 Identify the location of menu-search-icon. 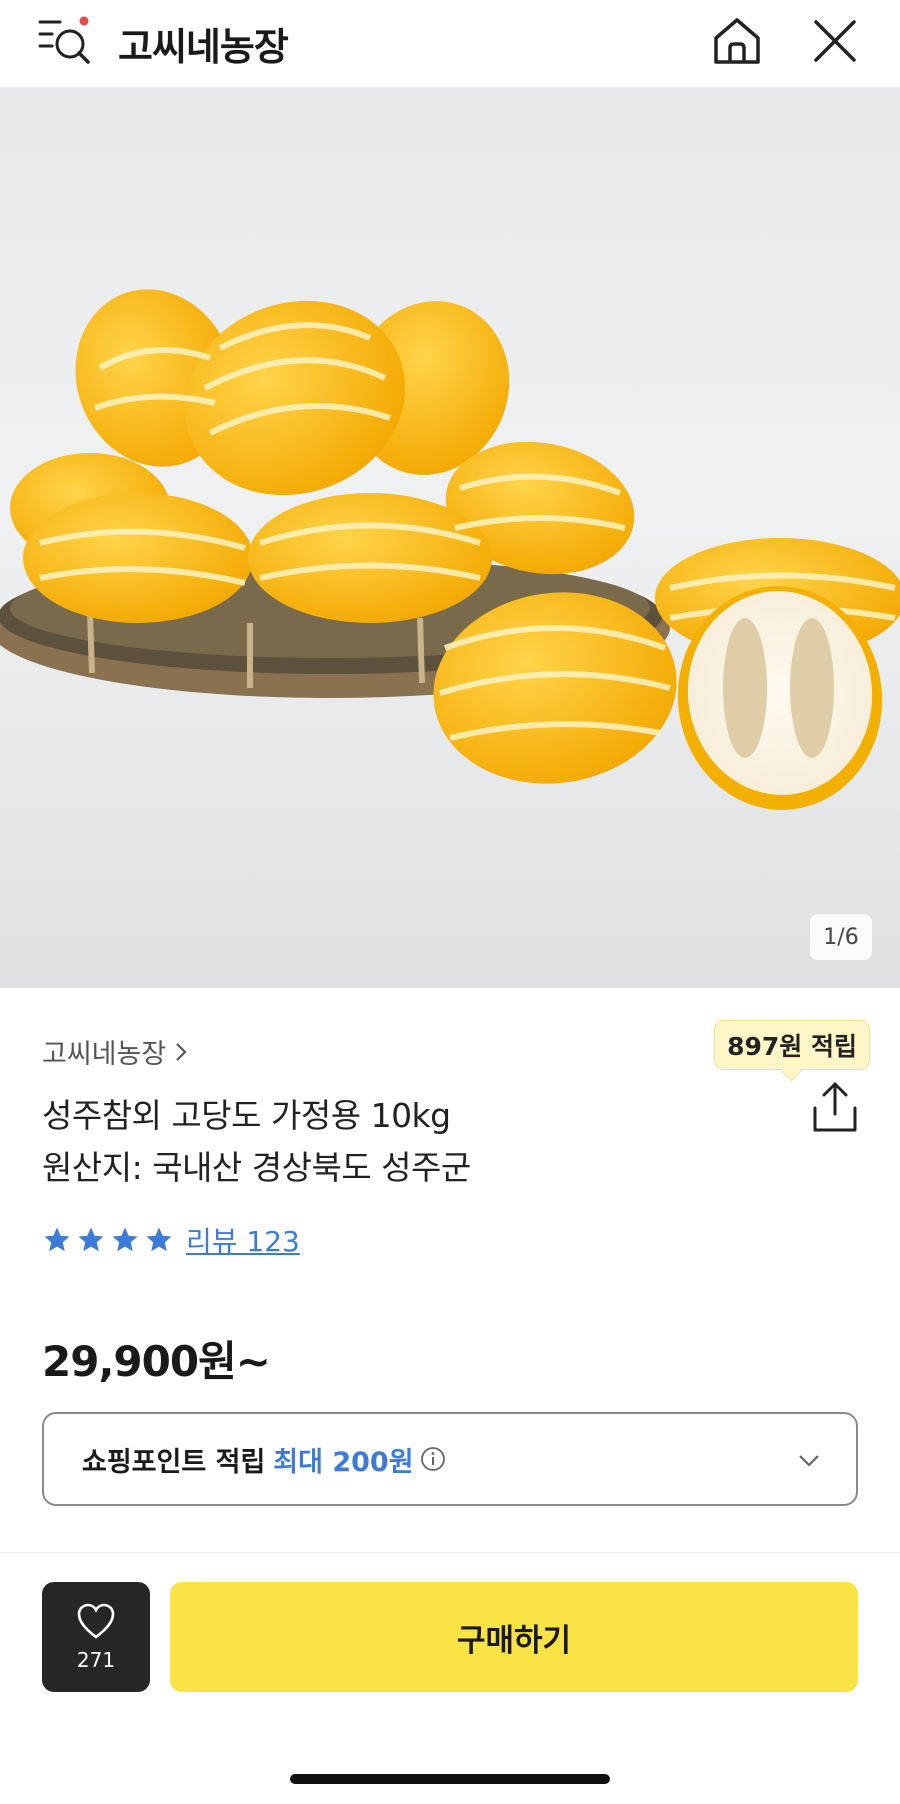
(65, 41).